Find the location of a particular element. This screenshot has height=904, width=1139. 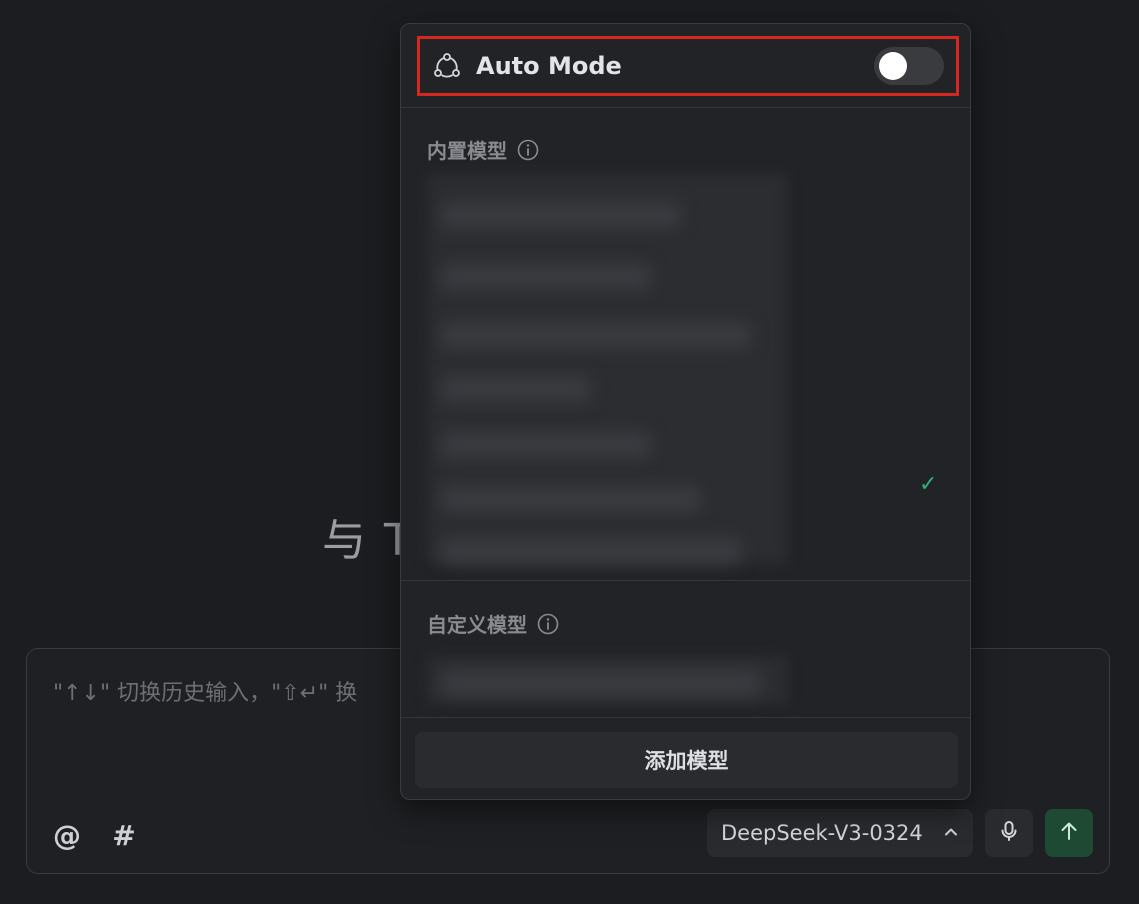

mic-icon is located at coordinates (1009, 833).